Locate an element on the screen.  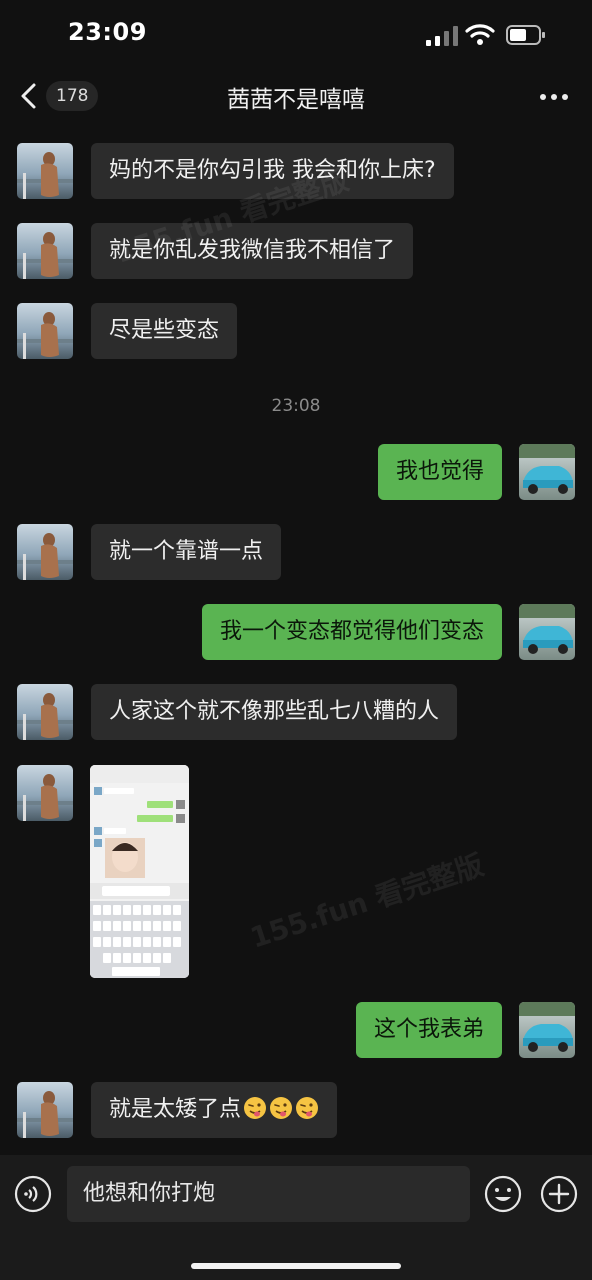
incoming-message: 人家这个就不像那些乱七八糟的人 is located at coordinates (274, 712).